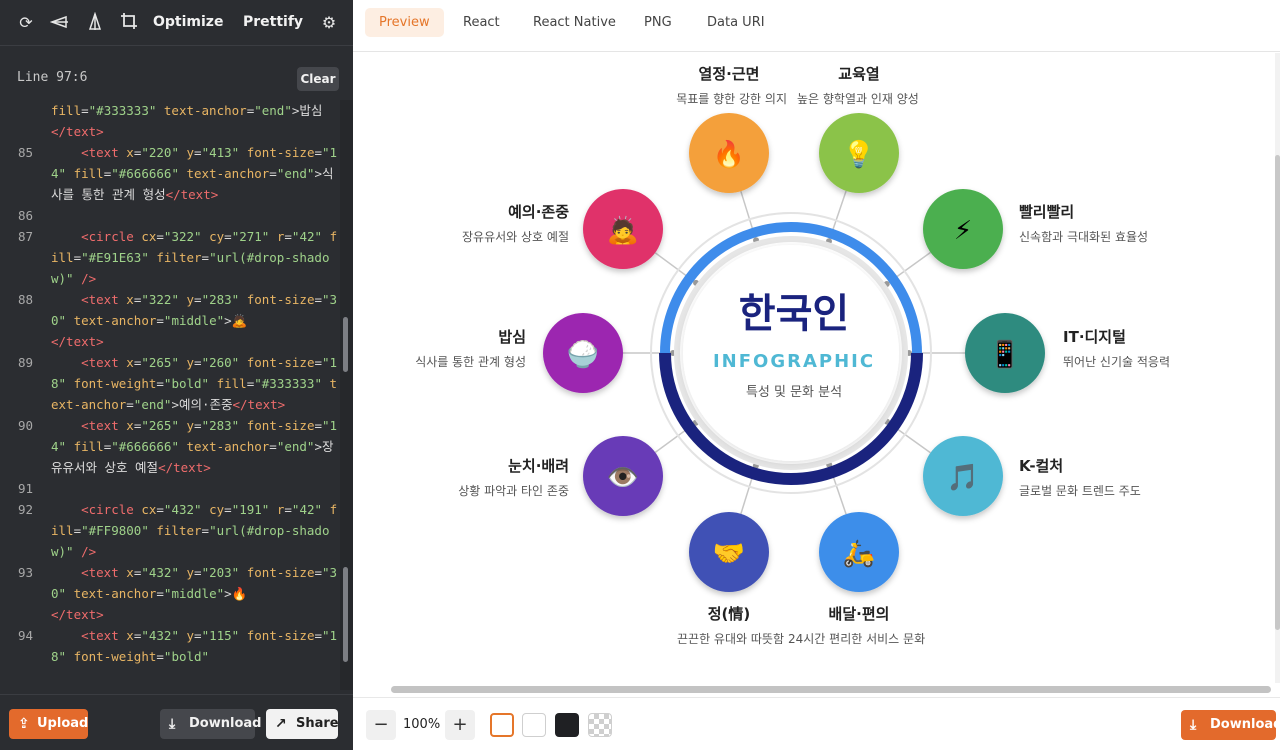  Describe the element at coordinates (816, 723) in the screenshot. I see `preview-footer: − 100% + ⤓ Download` at that location.